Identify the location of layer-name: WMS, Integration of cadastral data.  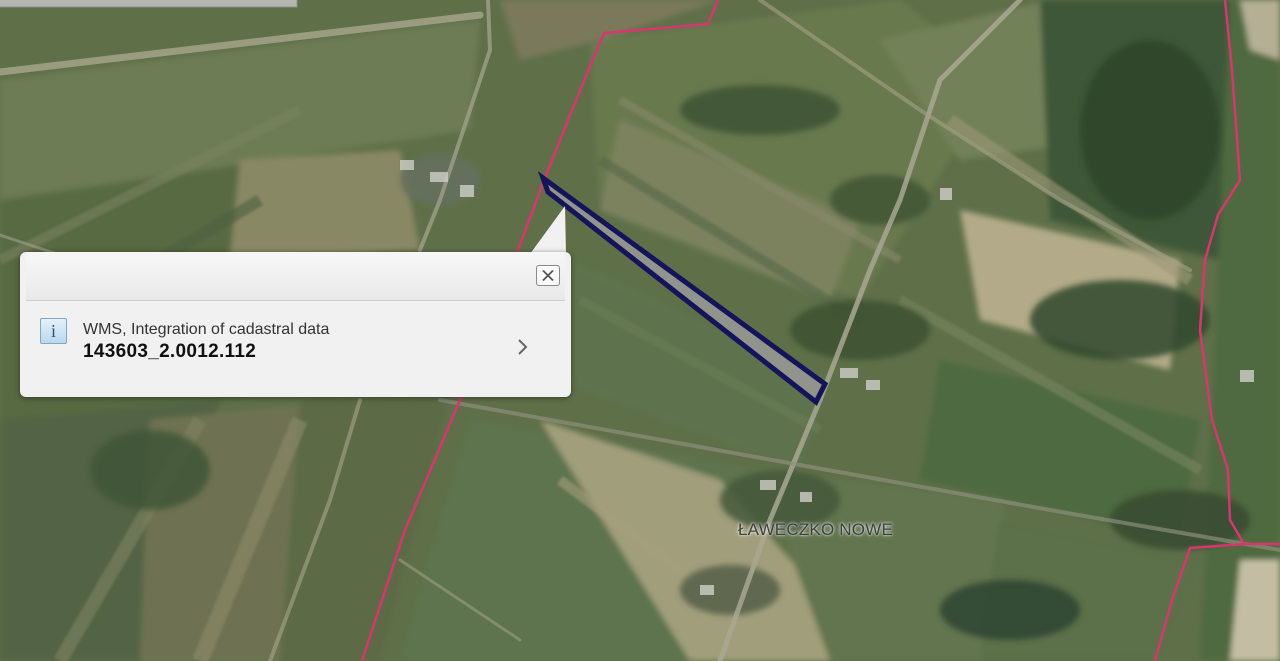
(206, 329).